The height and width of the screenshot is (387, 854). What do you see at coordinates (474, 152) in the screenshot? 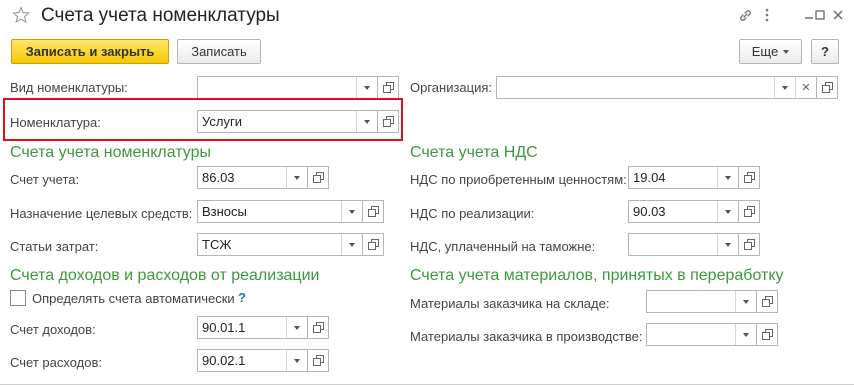
I see `vat-section-title: Счета учета НДС` at bounding box center [474, 152].